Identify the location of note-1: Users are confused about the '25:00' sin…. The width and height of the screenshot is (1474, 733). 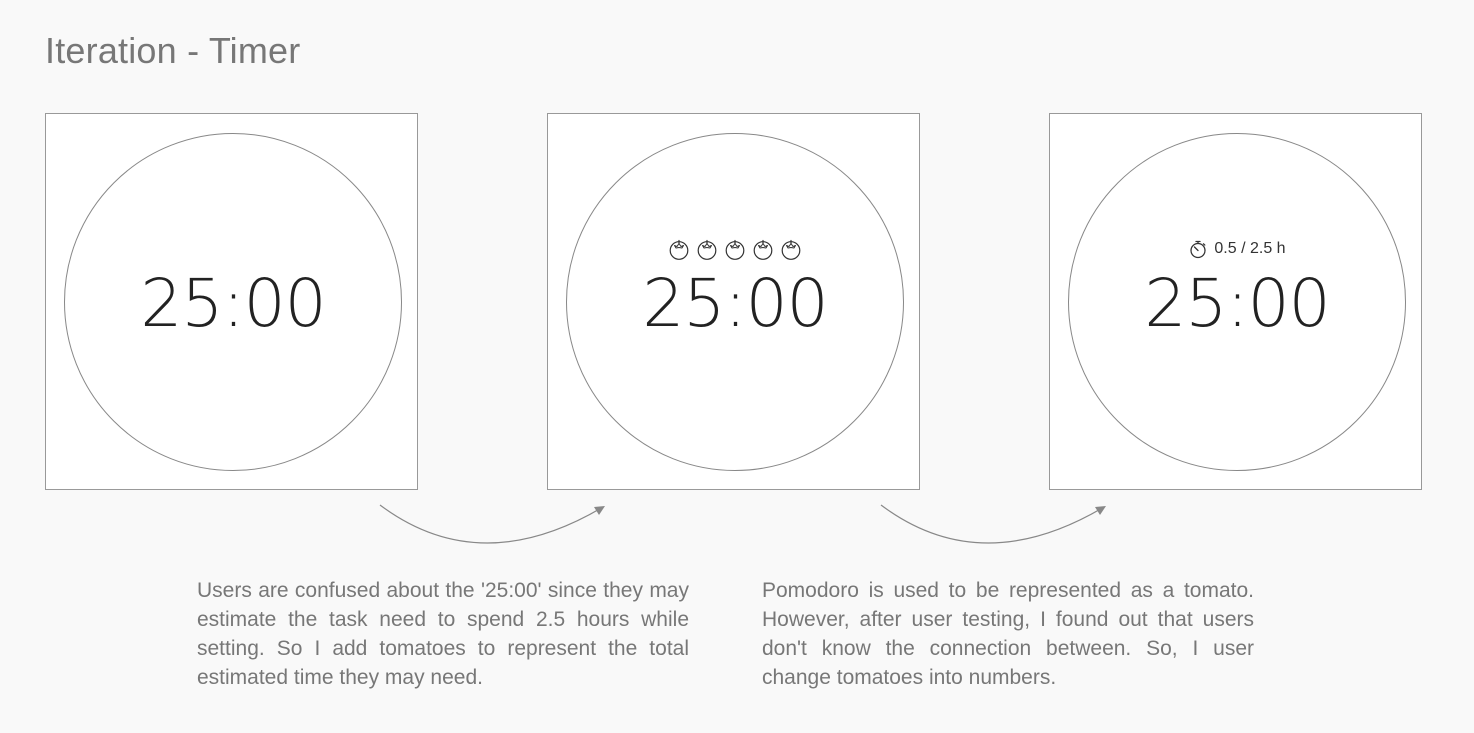
(443, 634).